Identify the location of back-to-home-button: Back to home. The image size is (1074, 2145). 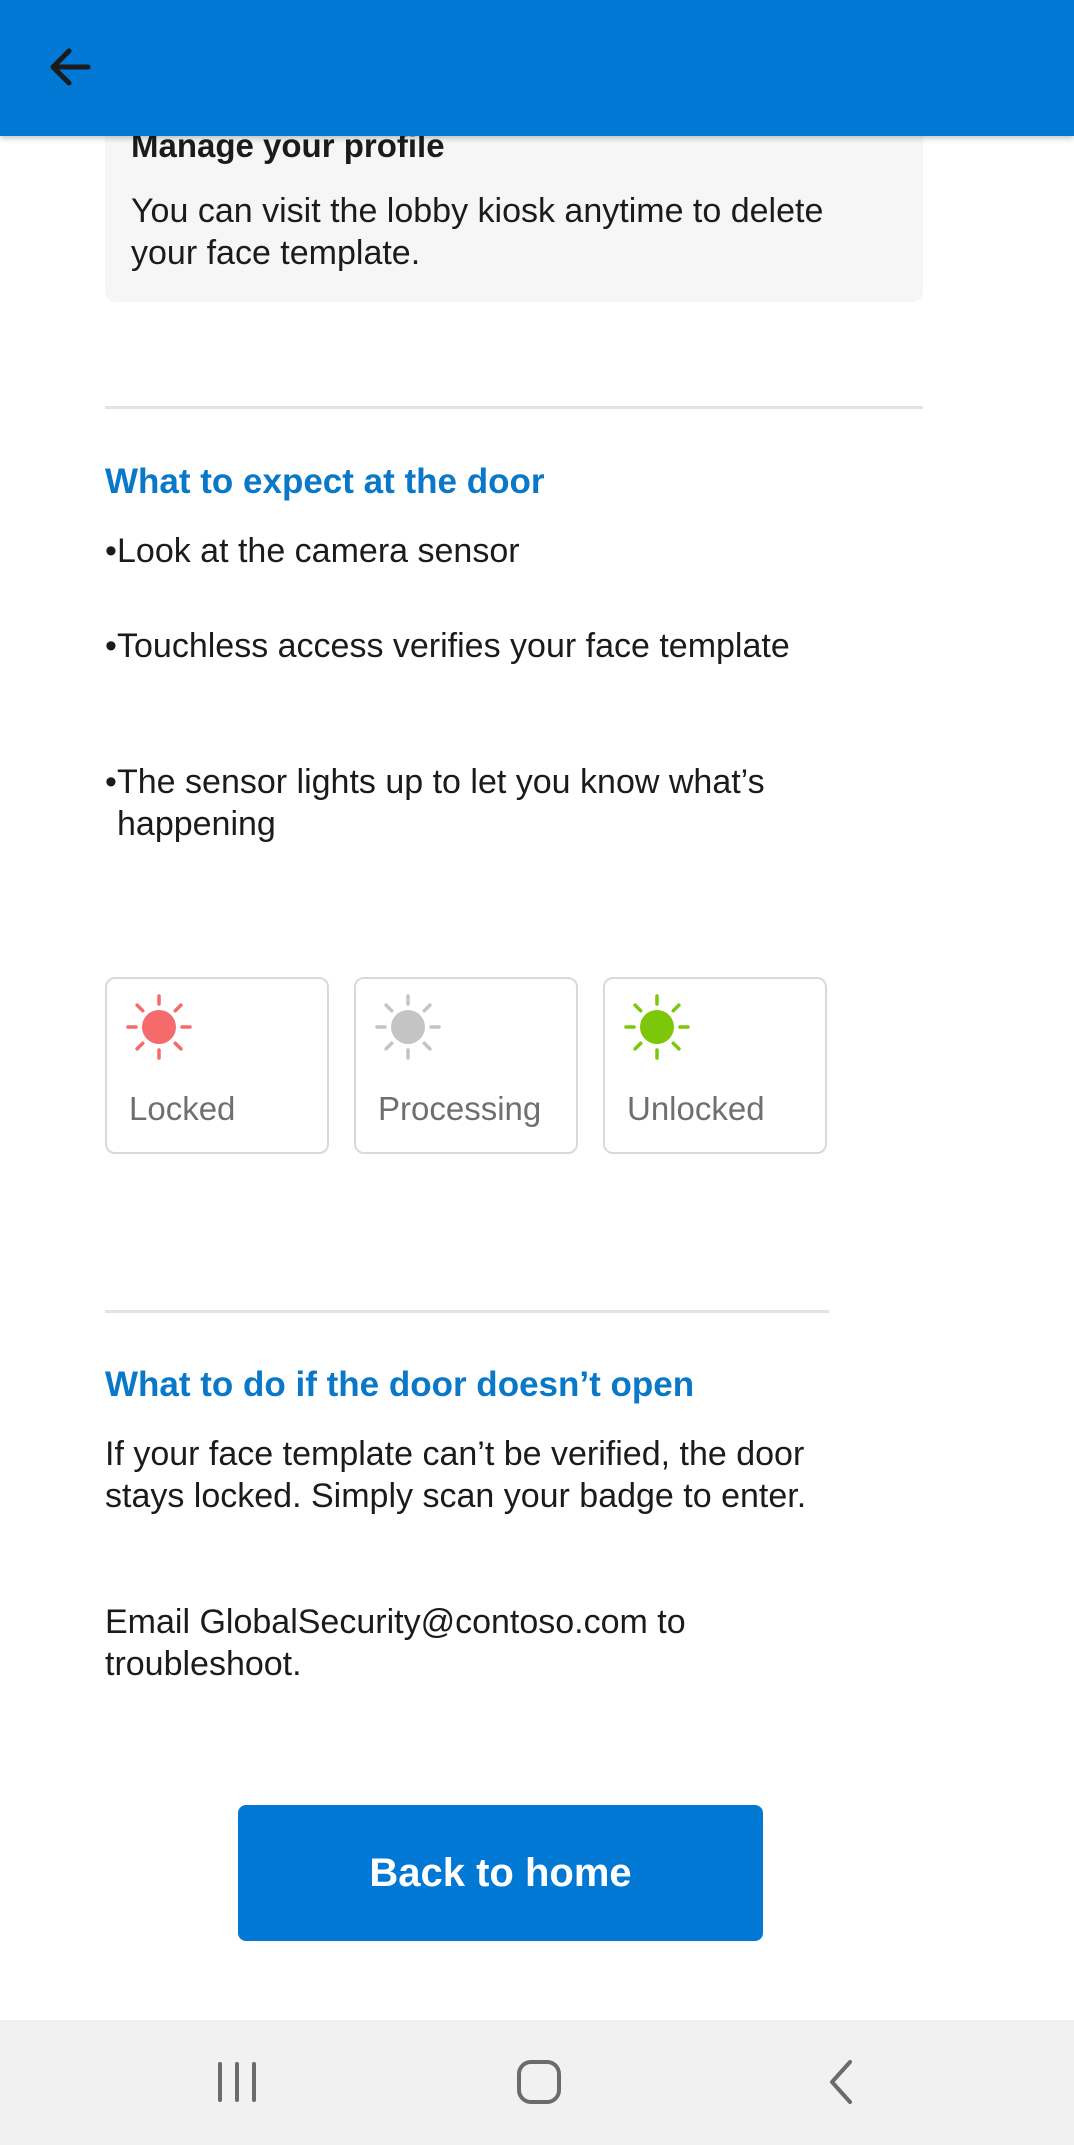
(500, 1873).